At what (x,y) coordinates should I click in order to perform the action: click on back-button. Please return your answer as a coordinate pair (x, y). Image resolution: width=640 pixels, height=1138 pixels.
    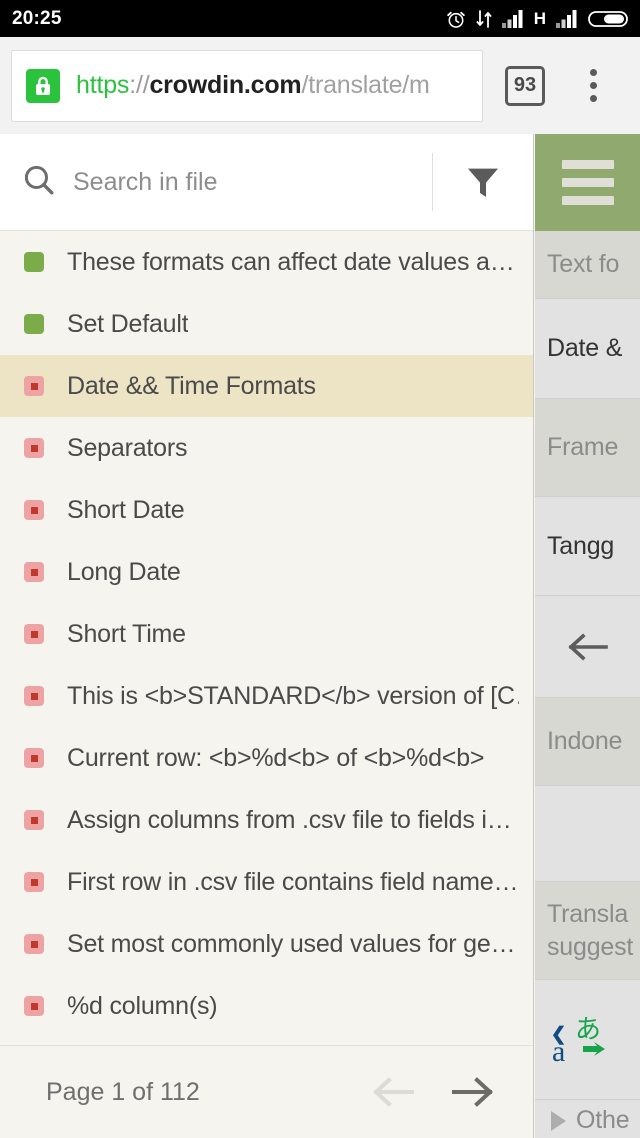
    Looking at the image, I should click on (587, 647).